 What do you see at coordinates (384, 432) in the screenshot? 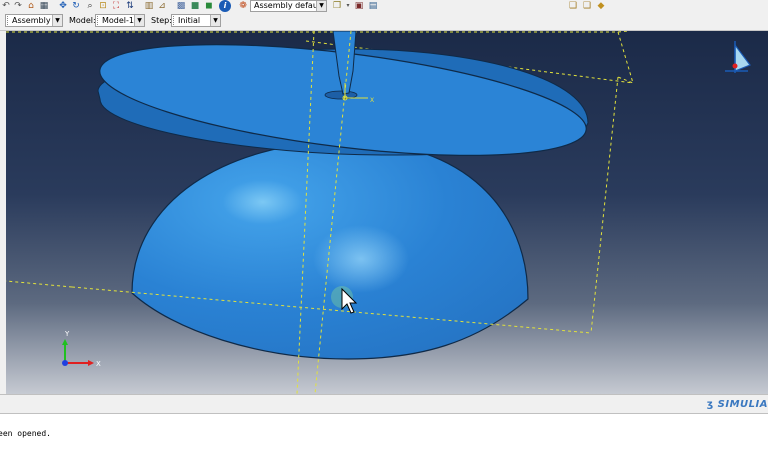
I see `message-area: een opened.` at bounding box center [384, 432].